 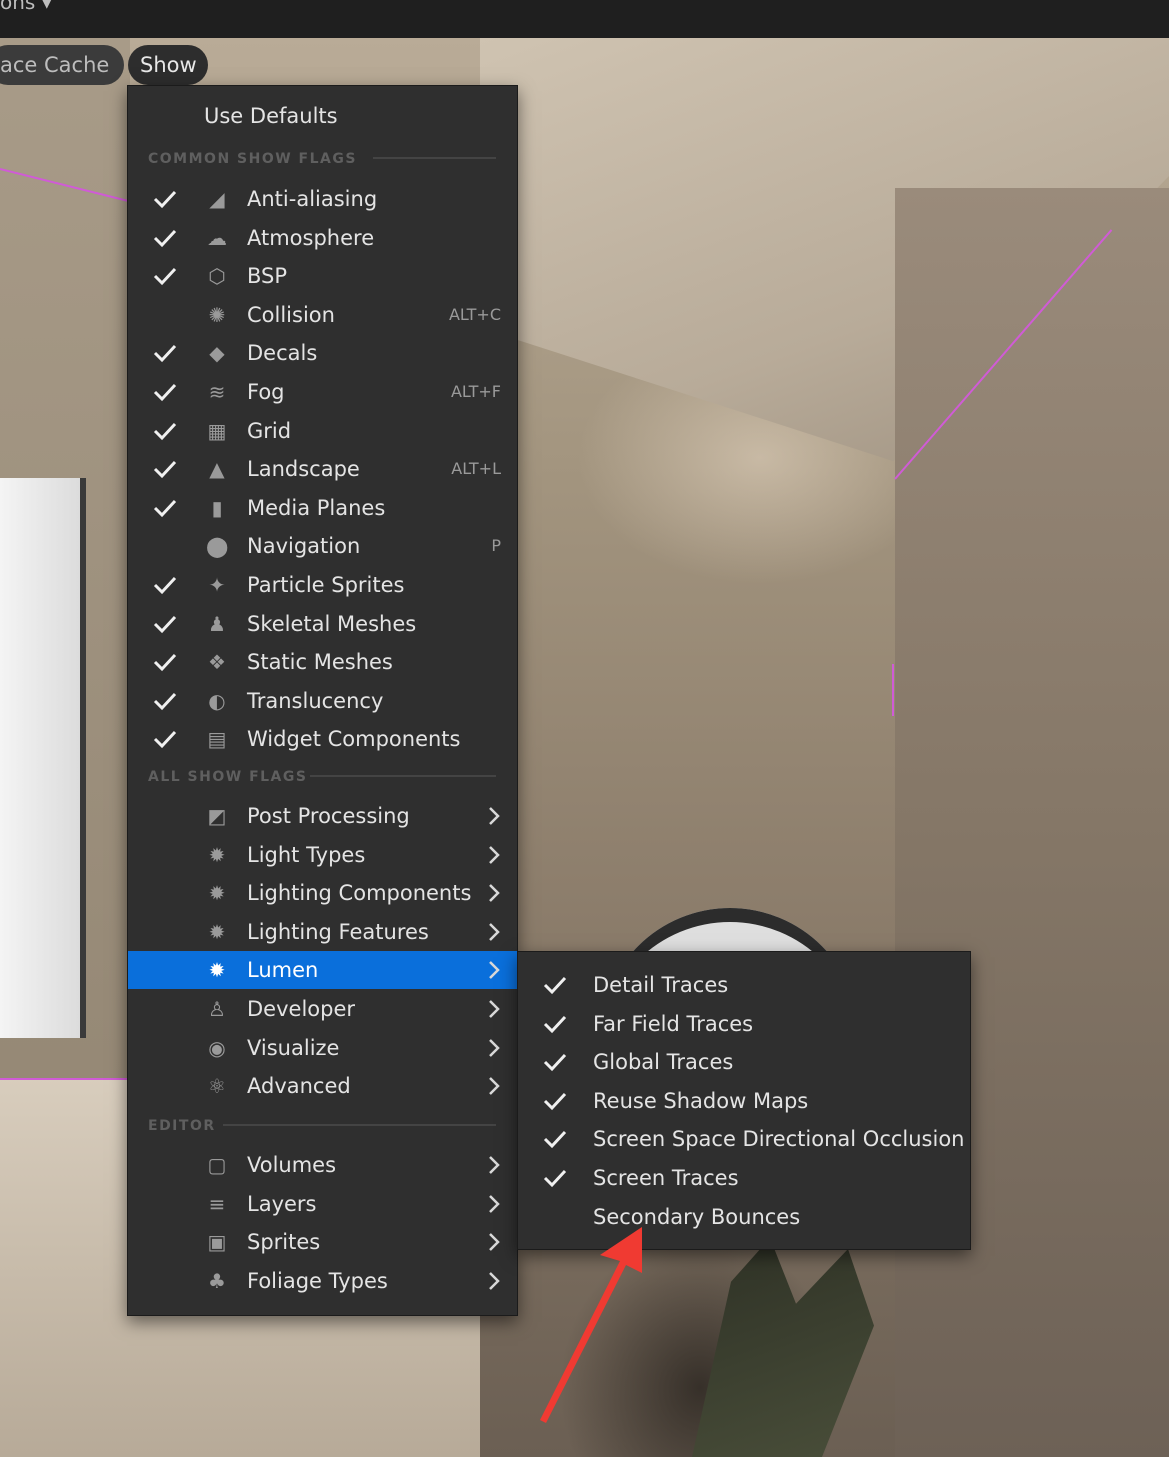 I want to click on menu-item-label: Lighting Features, so click(x=338, y=931).